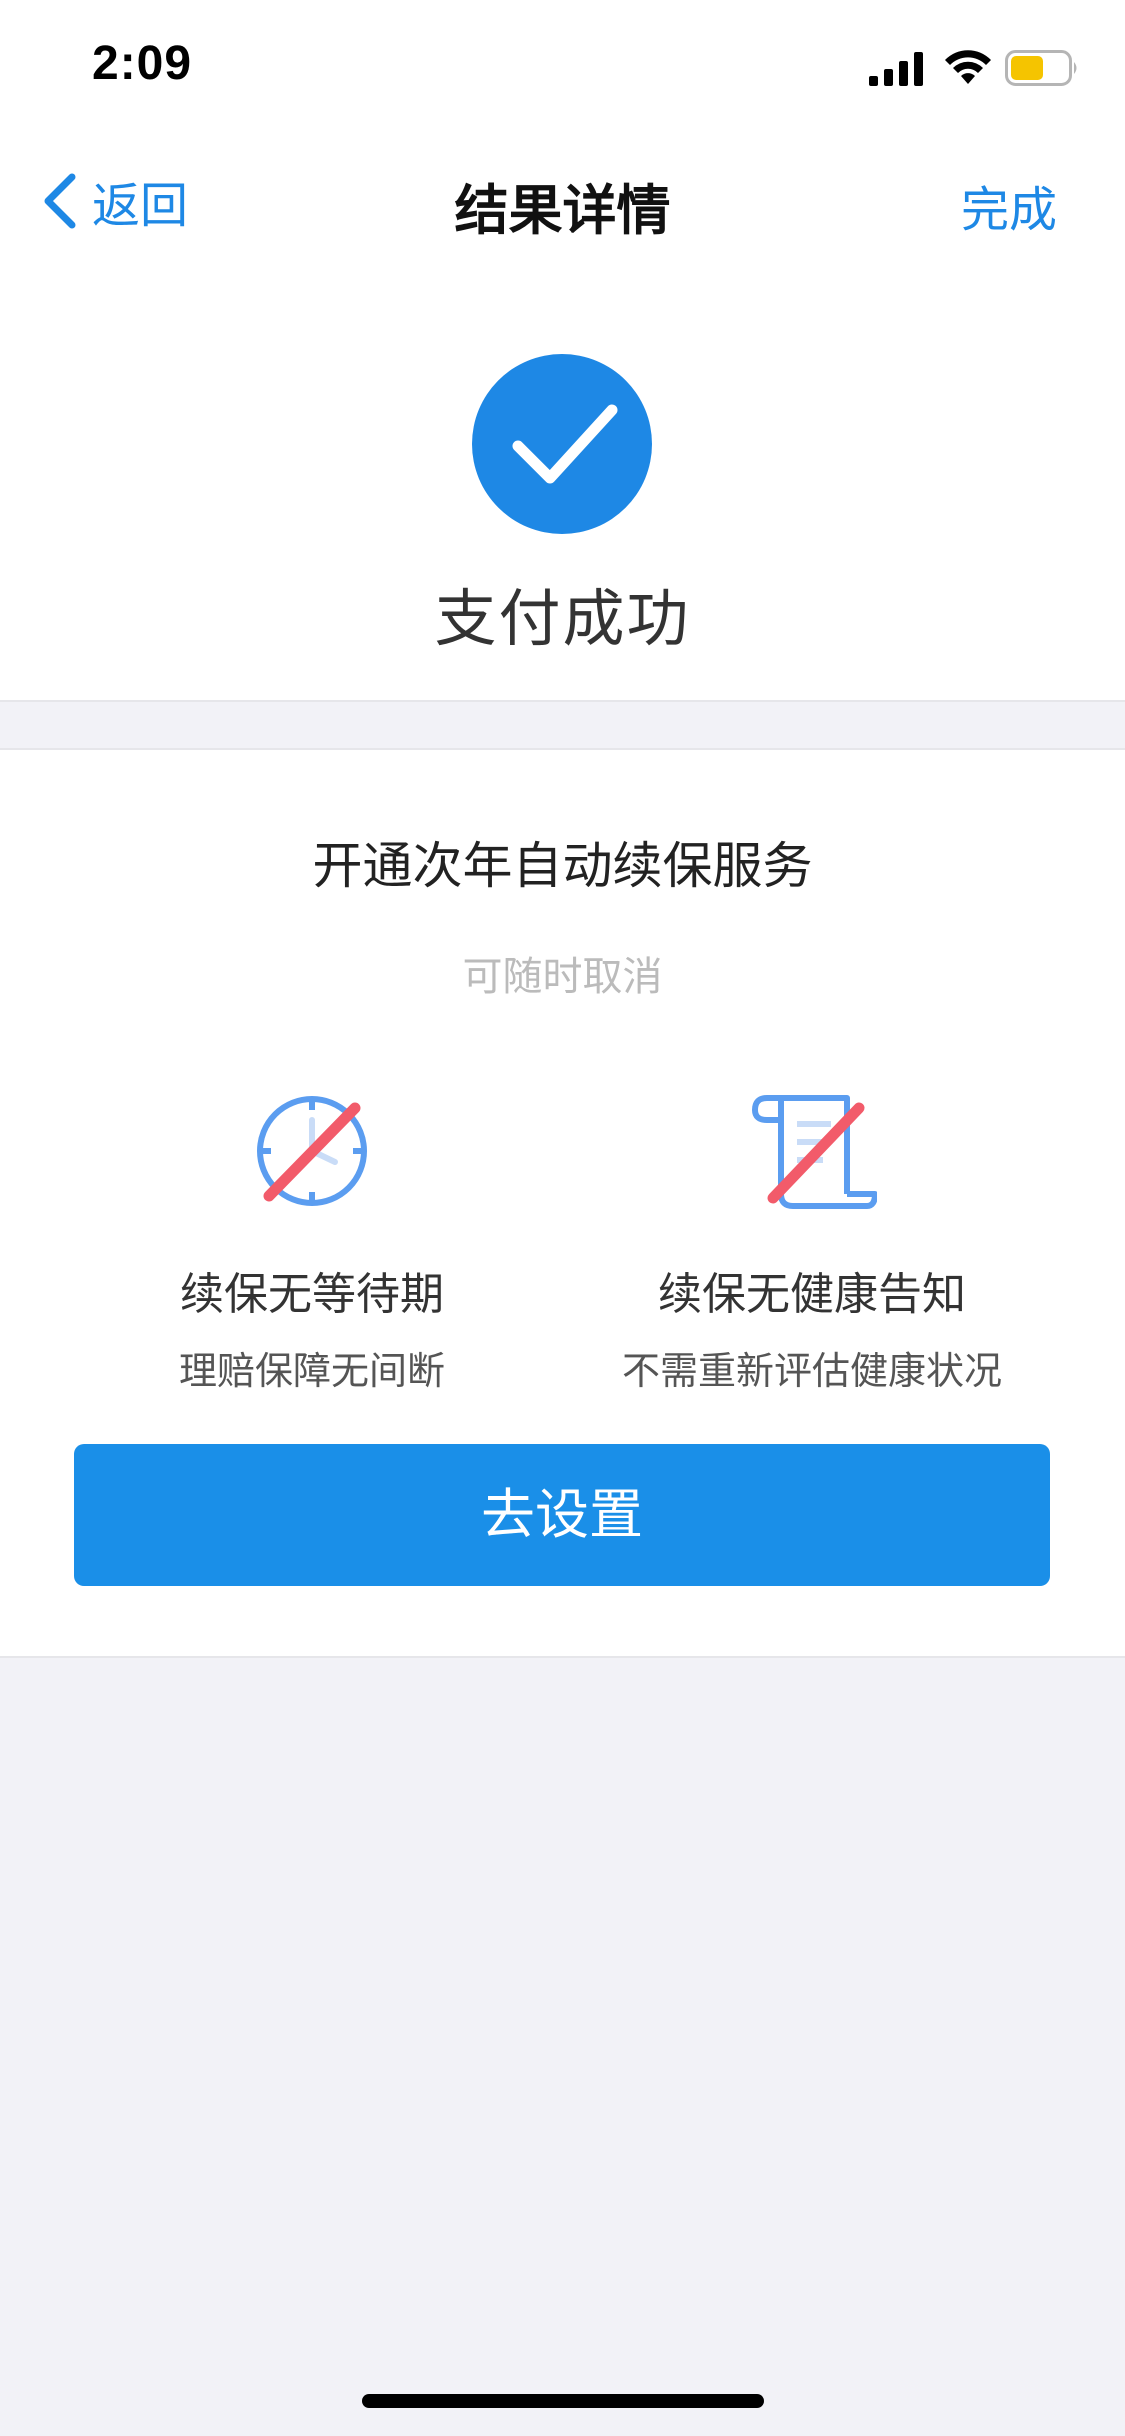  Describe the element at coordinates (562, 618) in the screenshot. I see `payment-success-text: 支付成功` at that location.